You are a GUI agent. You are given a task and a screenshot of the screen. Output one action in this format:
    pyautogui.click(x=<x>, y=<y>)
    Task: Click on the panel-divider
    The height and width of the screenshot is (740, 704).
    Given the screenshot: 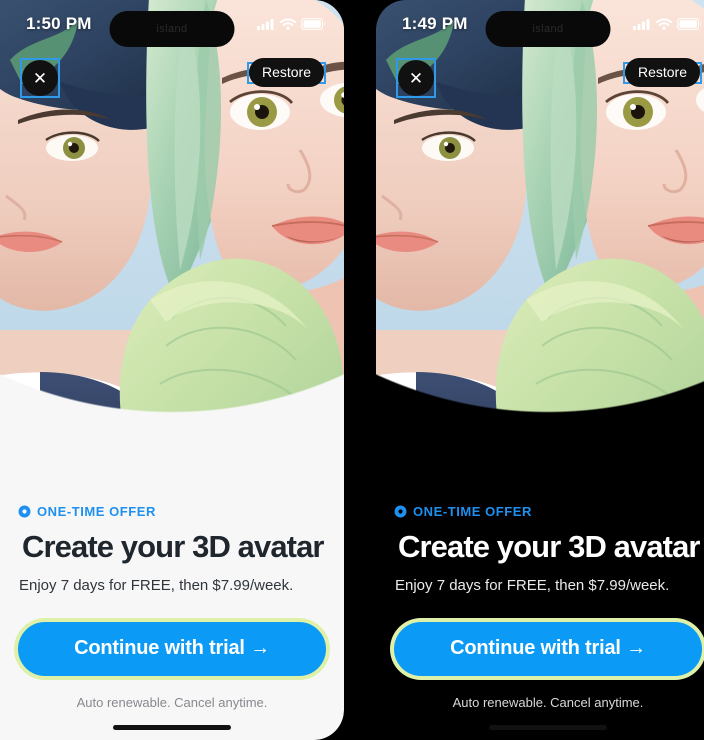 What is the action you would take?
    pyautogui.click(x=352, y=370)
    